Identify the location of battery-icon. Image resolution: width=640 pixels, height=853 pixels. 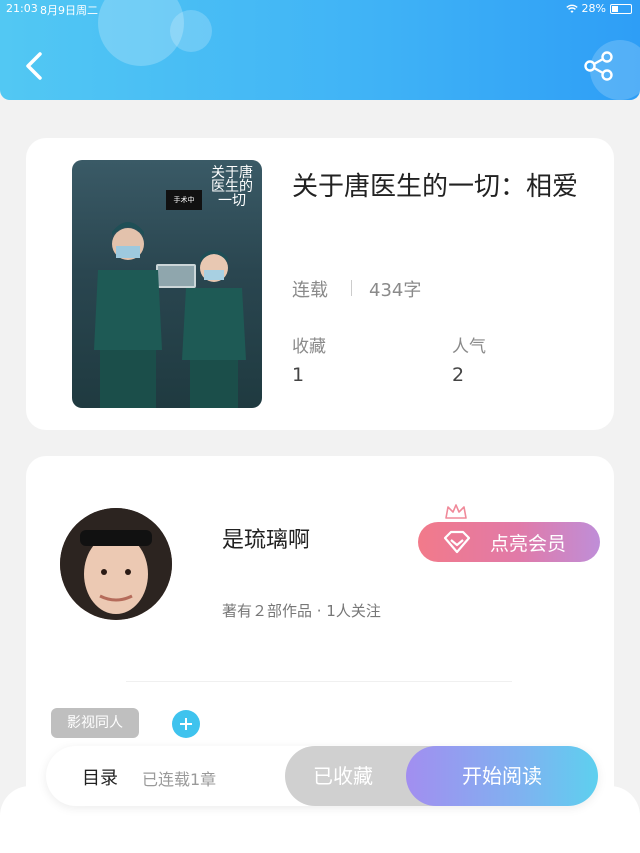
(621, 8).